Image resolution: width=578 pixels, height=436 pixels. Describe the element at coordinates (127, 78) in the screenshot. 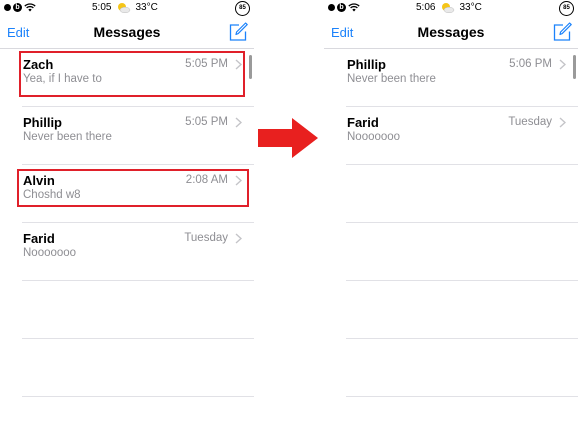

I see `conversation-row-zach: Zach Yea, if I have to 5:05 PM` at that location.